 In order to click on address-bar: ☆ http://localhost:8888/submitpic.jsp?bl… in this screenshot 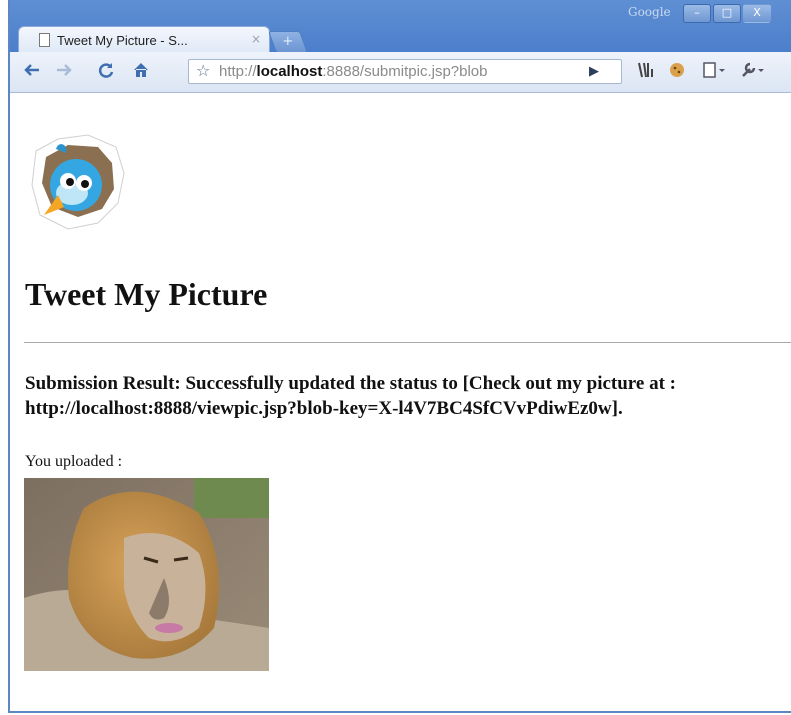, I will do `click(405, 71)`.